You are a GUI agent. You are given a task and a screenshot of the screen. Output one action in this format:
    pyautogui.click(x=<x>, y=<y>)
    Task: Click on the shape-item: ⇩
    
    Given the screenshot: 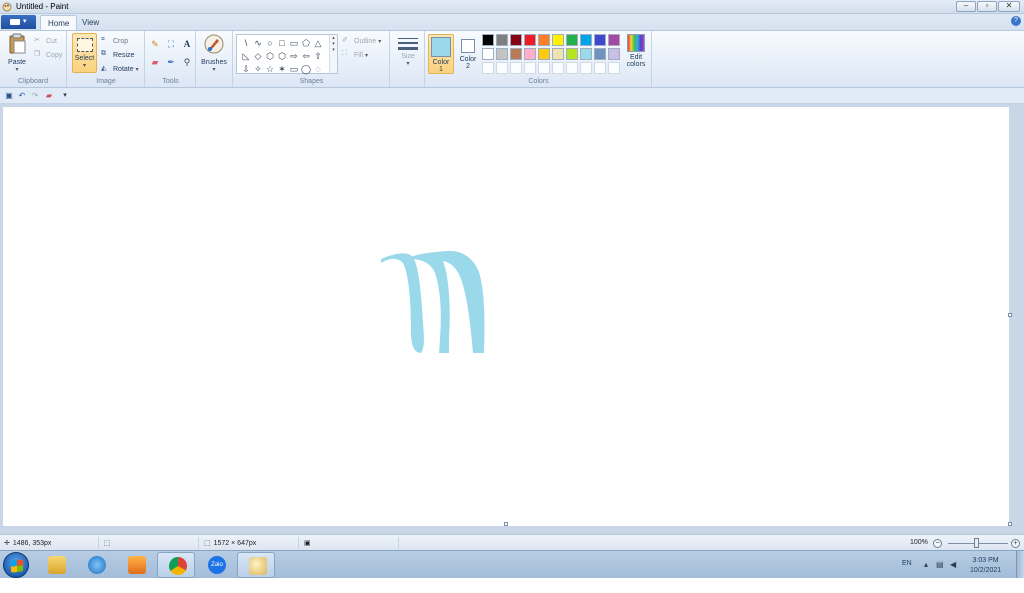 What is the action you would take?
    pyautogui.click(x=246, y=69)
    